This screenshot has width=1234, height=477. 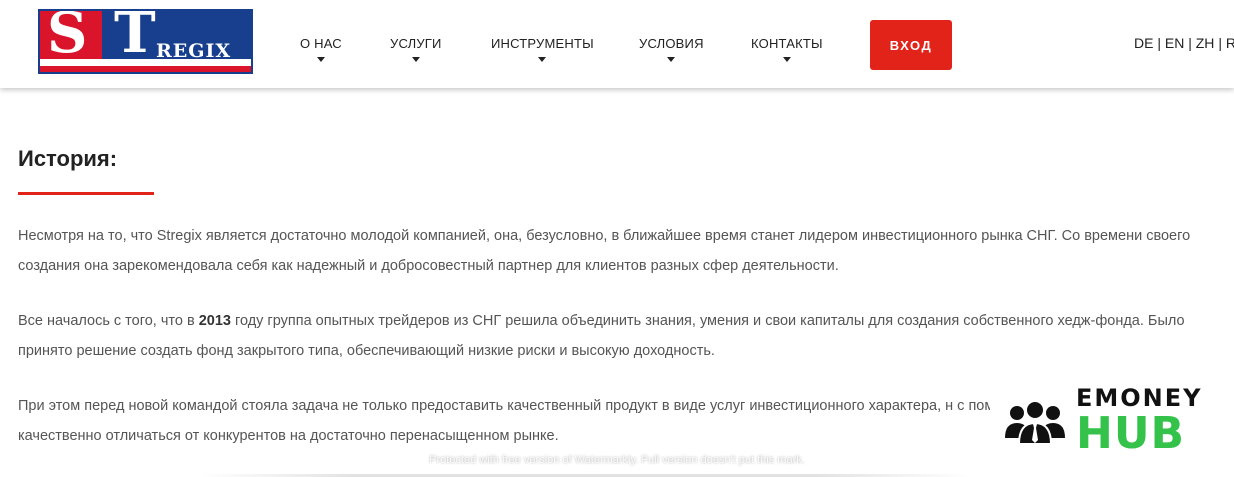 I want to click on nav-item-label: ИНСТРУМЕНТЫ, so click(x=542, y=43).